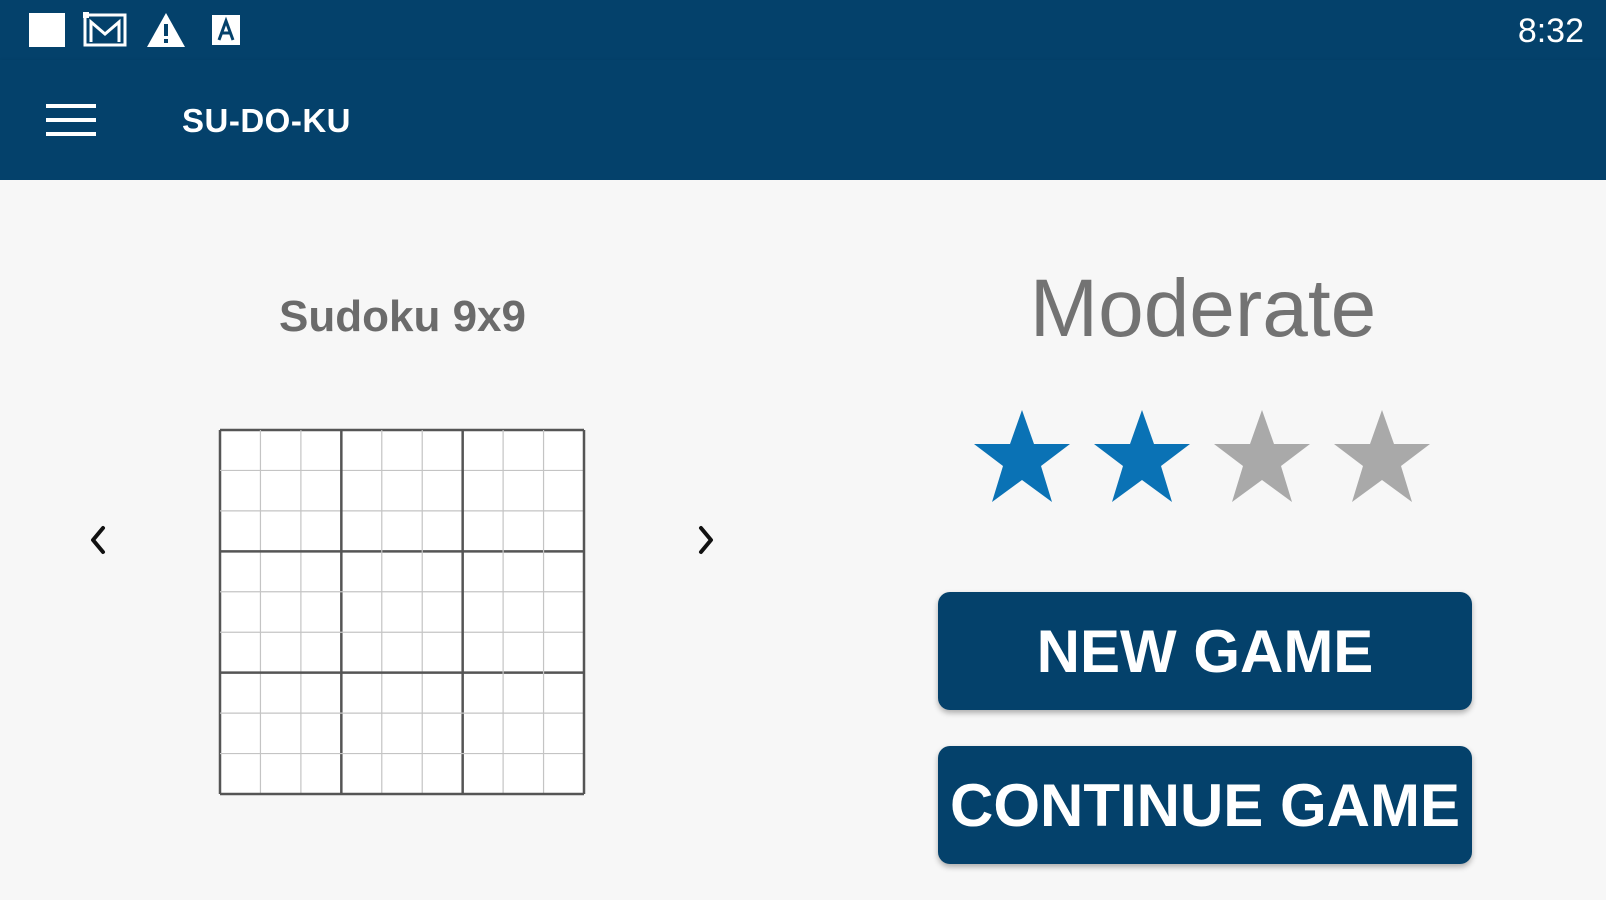 This screenshot has width=1606, height=900. What do you see at coordinates (1205, 805) in the screenshot?
I see `continue-game-button: CONTINUE GAME` at bounding box center [1205, 805].